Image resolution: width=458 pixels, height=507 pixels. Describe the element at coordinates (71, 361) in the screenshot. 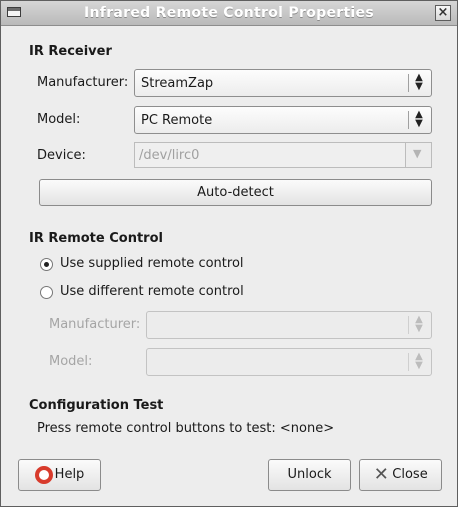

I see `remote-model-label: Model:` at that location.